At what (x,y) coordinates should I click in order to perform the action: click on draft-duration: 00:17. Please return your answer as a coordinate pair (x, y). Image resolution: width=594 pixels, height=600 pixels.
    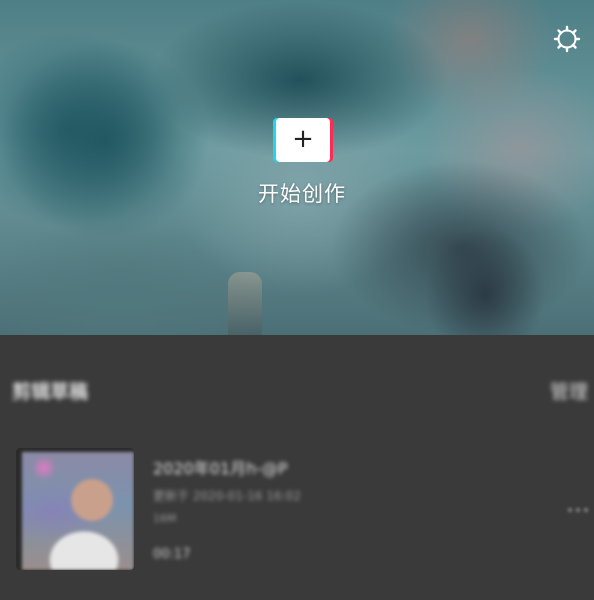
    Looking at the image, I should click on (172, 554).